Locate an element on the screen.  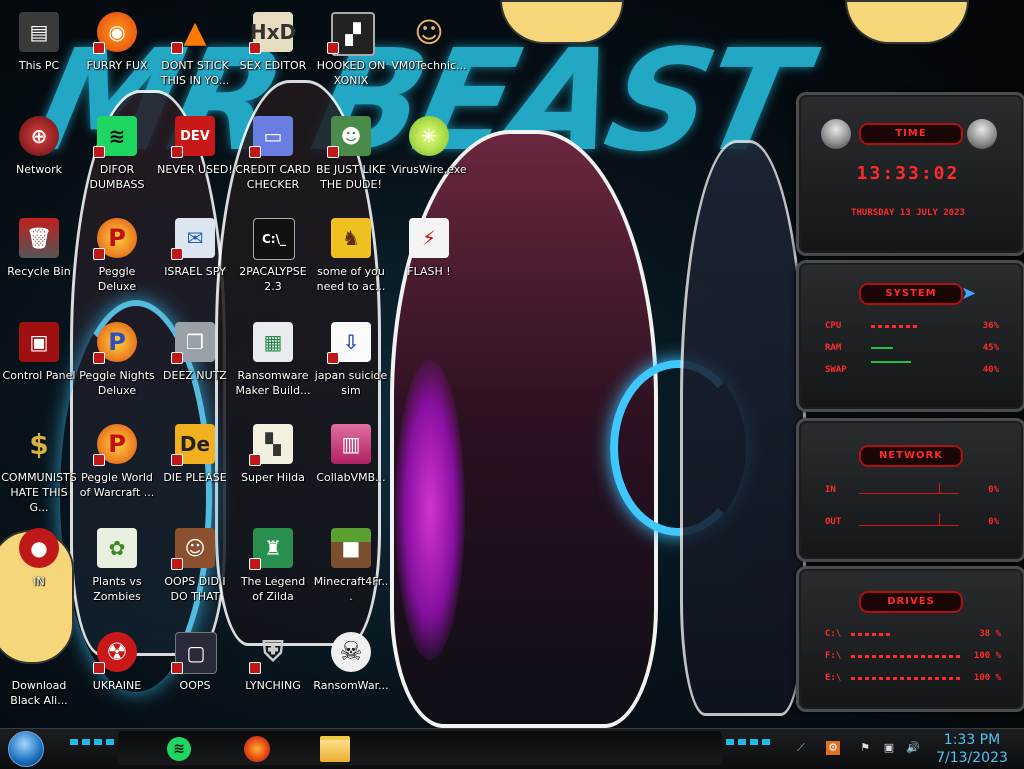
taskbar: ≋ ⟋ ⚙ ⚑ ▣ 🔊 1:33 PM 7/13/2023 is located at coordinates (512, 748).